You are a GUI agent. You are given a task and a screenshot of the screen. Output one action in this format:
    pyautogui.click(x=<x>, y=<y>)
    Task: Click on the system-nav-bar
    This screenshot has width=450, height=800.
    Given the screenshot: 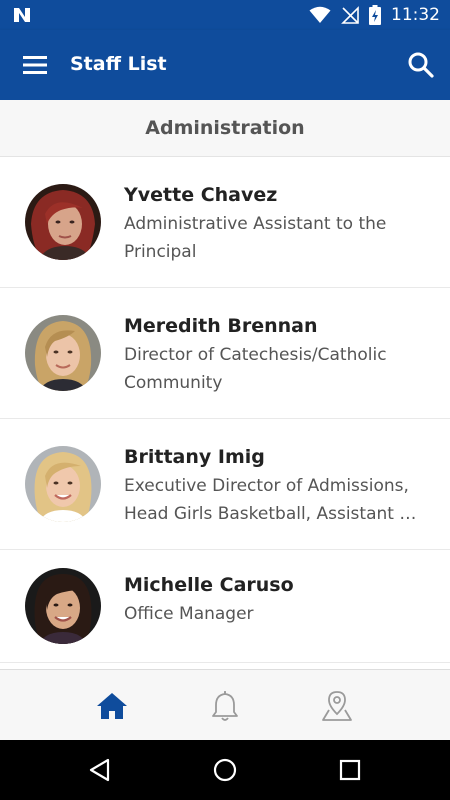 What is the action you would take?
    pyautogui.click(x=225, y=770)
    